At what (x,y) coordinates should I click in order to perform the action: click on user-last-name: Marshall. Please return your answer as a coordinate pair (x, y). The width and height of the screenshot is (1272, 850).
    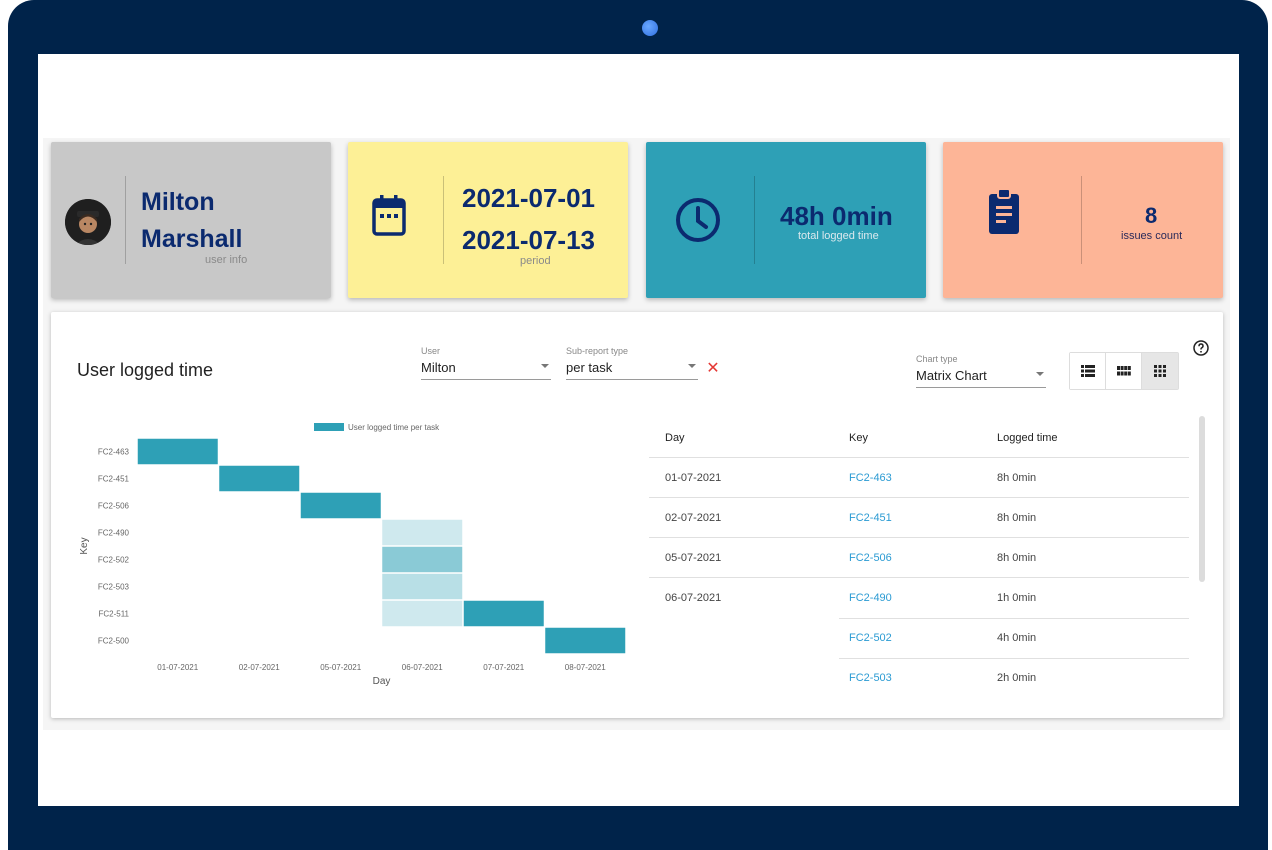
    Looking at the image, I should click on (192, 239).